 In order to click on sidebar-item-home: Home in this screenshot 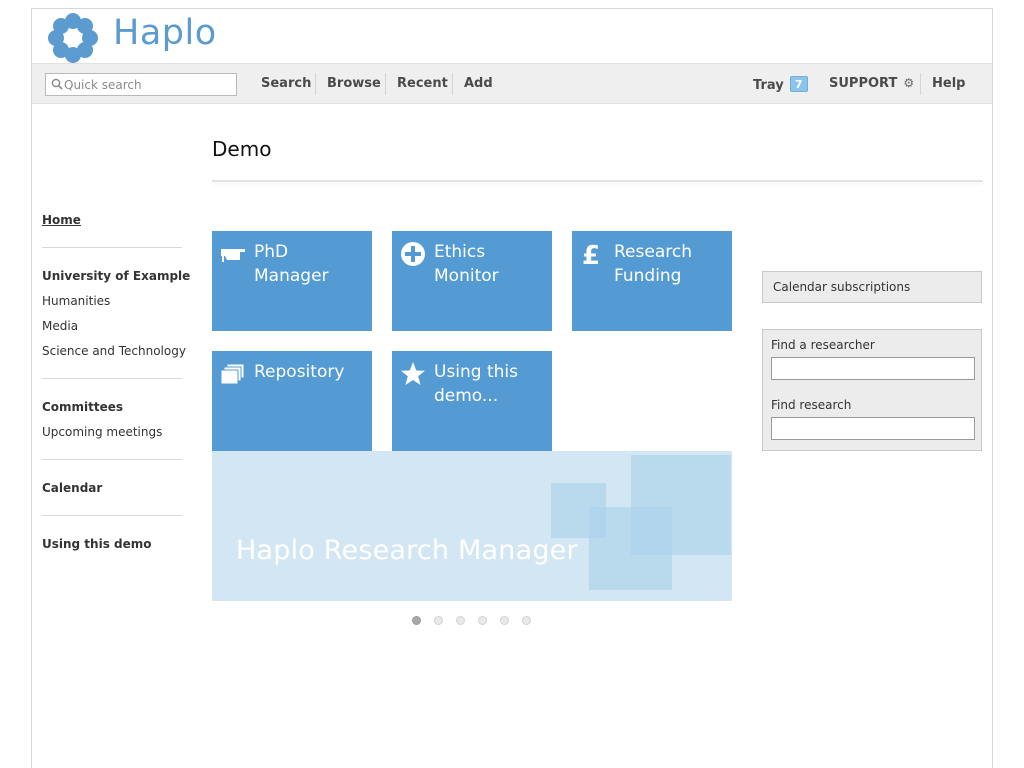, I will do `click(61, 220)`.